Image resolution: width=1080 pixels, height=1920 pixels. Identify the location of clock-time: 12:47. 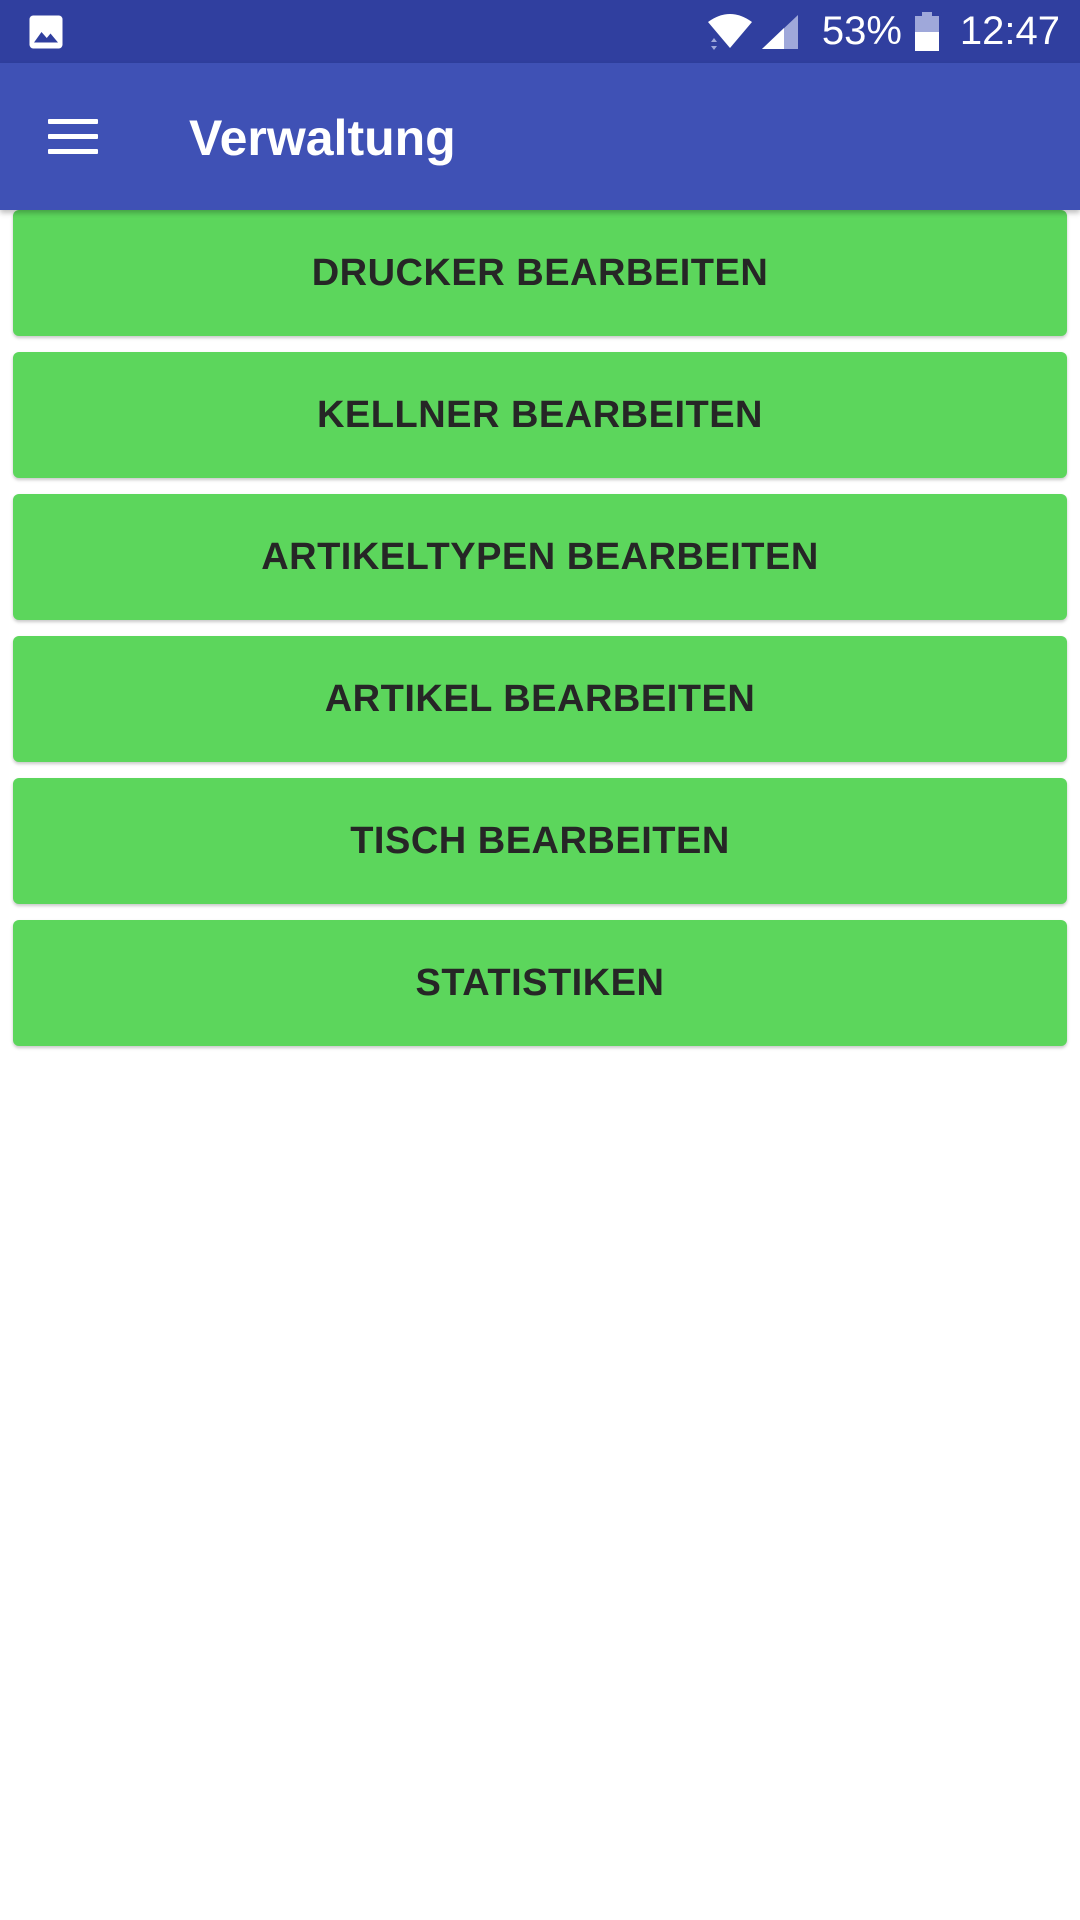
(1009, 31).